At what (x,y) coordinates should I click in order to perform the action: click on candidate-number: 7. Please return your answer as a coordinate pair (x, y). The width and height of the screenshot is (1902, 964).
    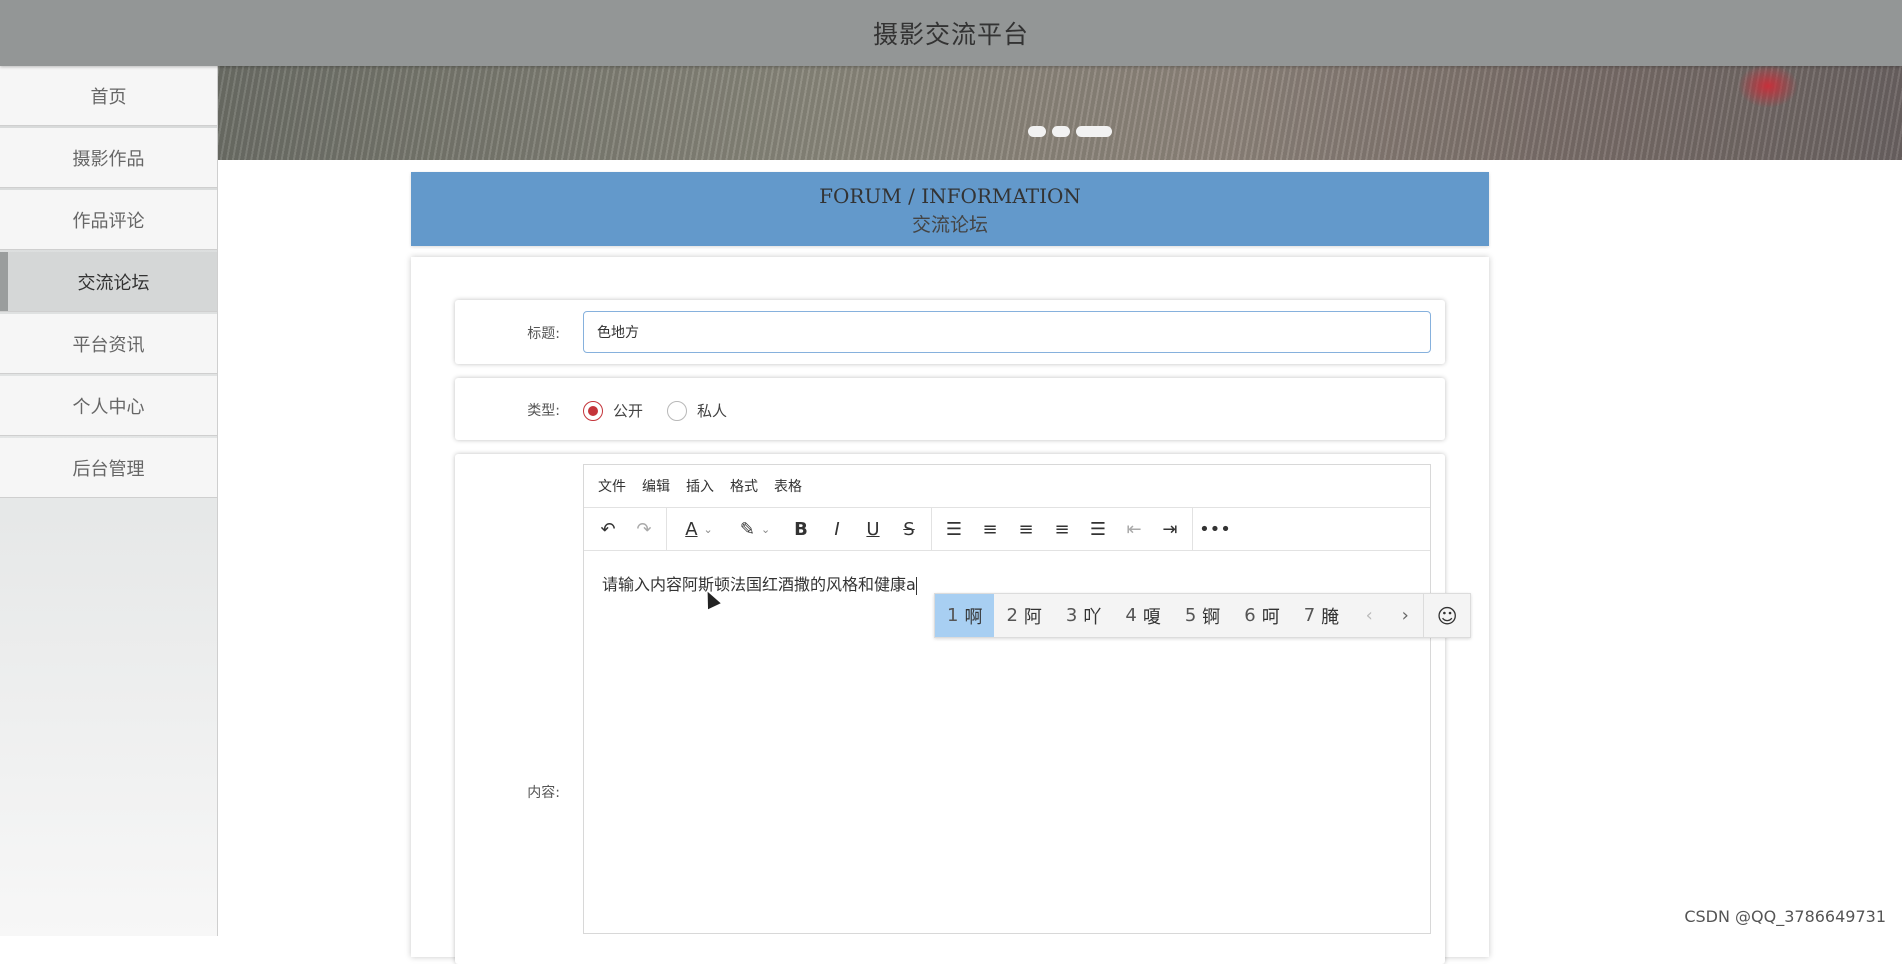
    Looking at the image, I should click on (1309, 615).